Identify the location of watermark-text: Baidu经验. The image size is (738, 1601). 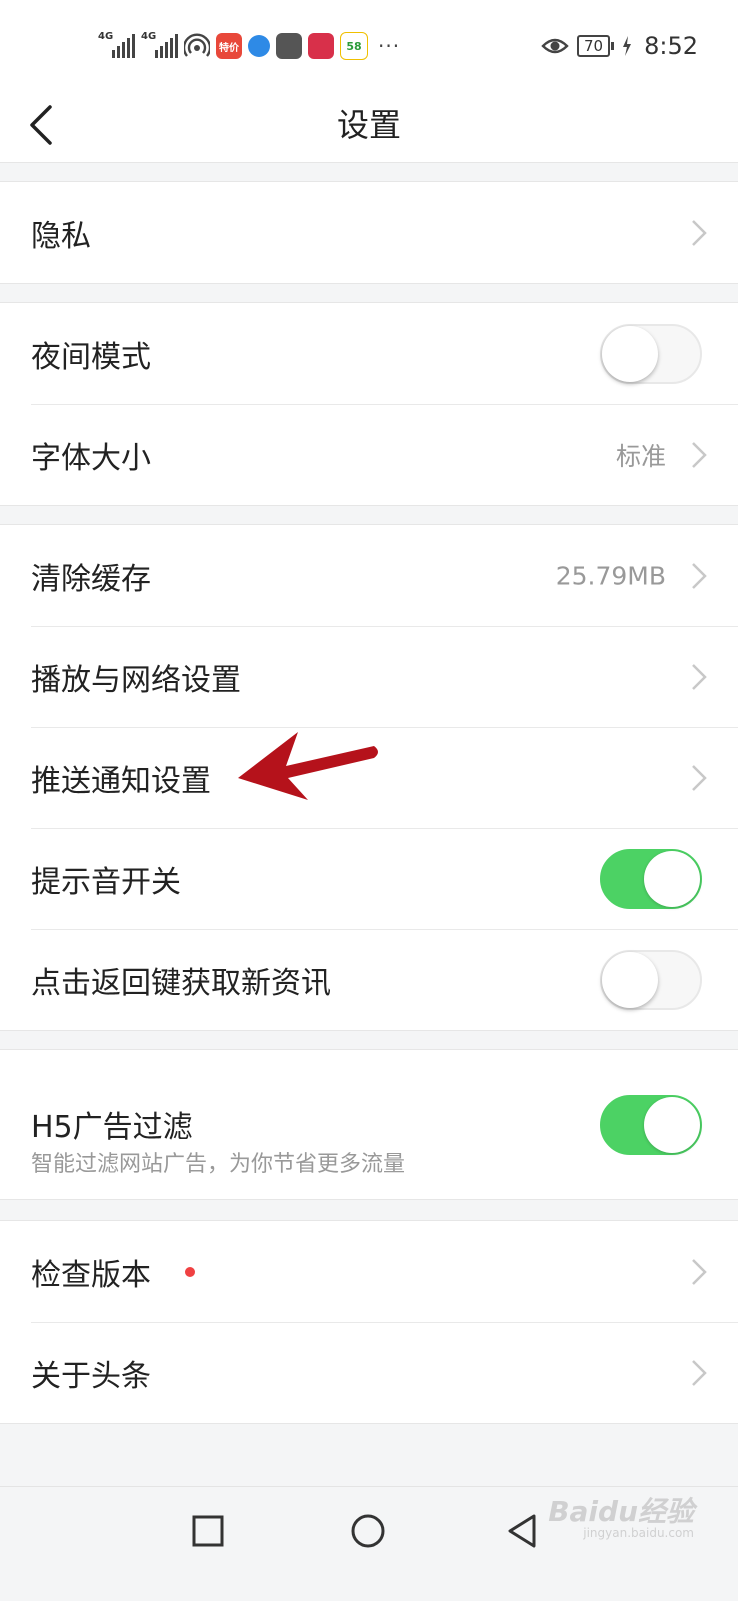
(621, 1511).